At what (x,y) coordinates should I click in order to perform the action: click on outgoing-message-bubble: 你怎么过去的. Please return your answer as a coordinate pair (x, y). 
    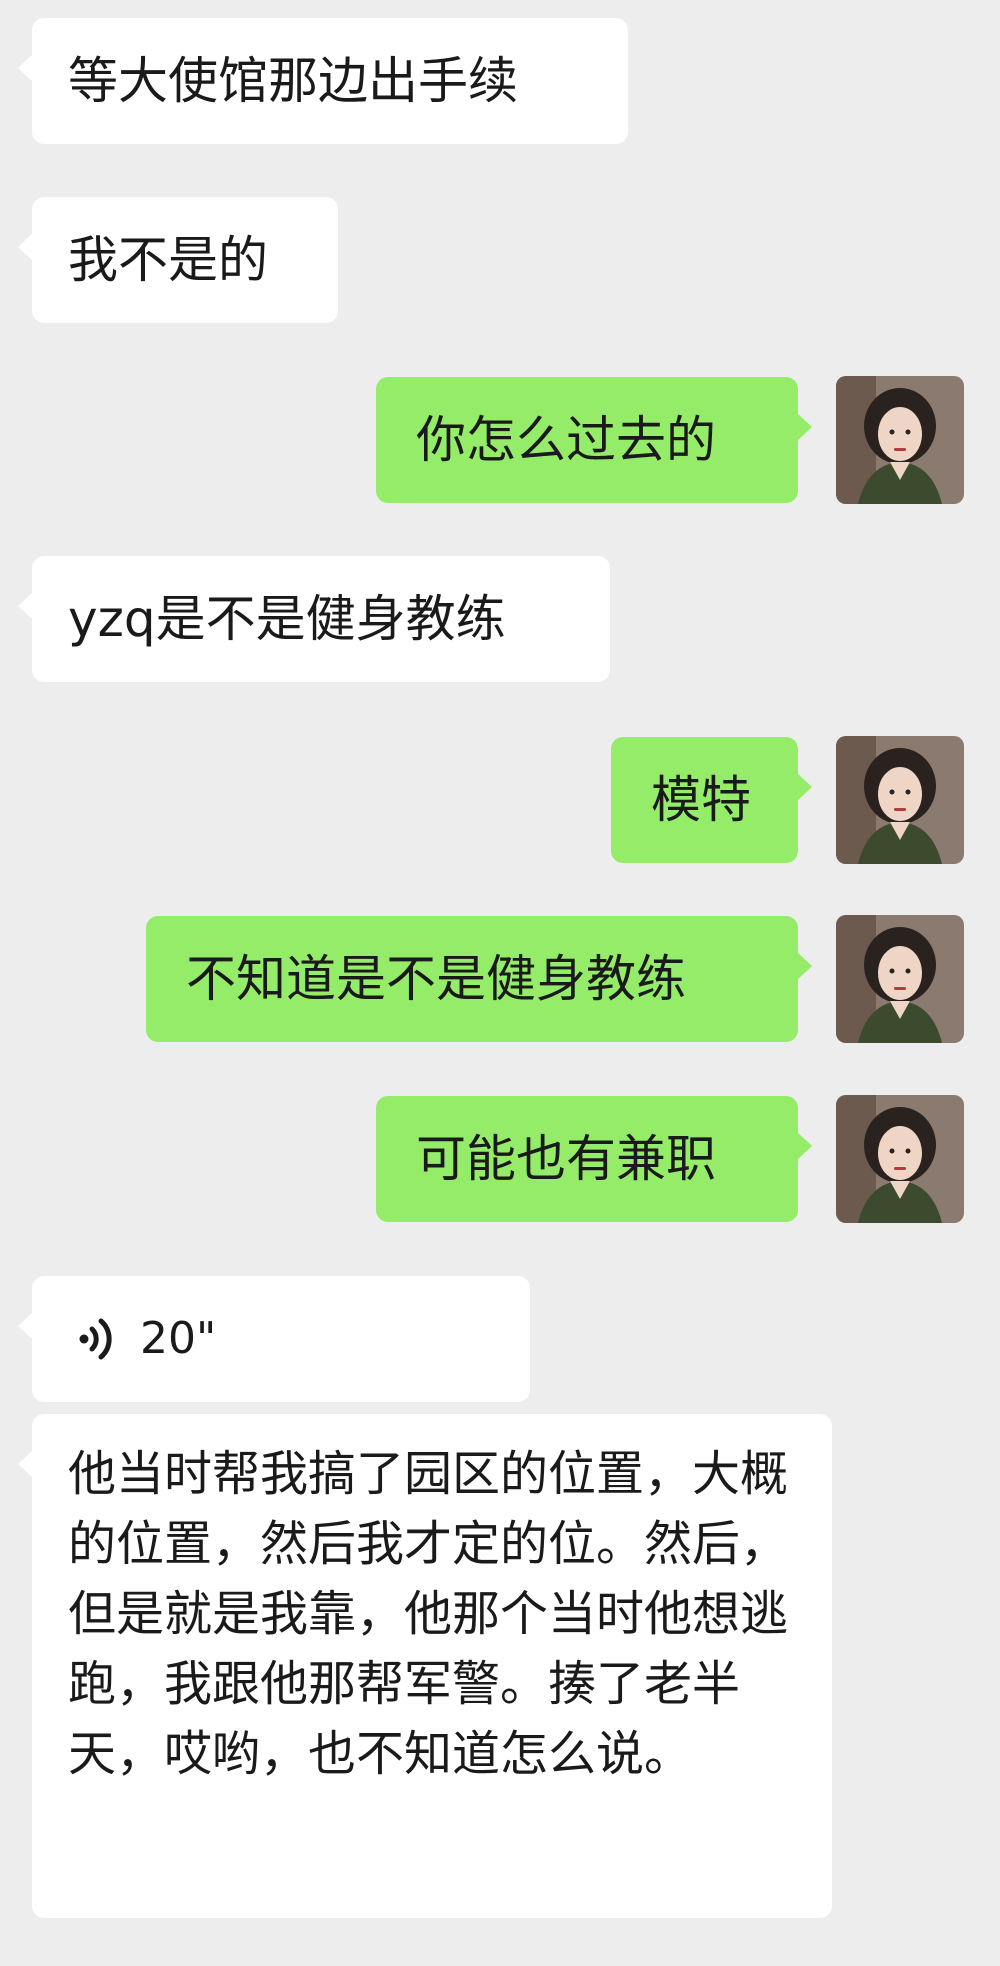
    Looking at the image, I should click on (594, 440).